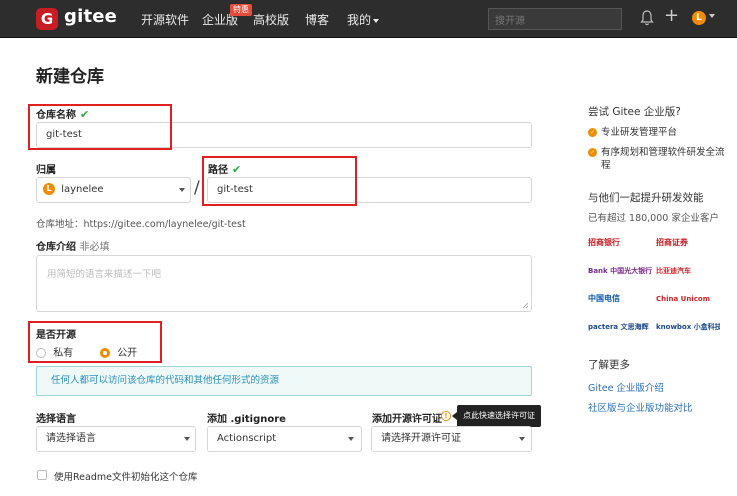  Describe the element at coordinates (646, 198) in the screenshot. I see `sidebar-improve-title: 与他们一起提升研发效能` at that location.